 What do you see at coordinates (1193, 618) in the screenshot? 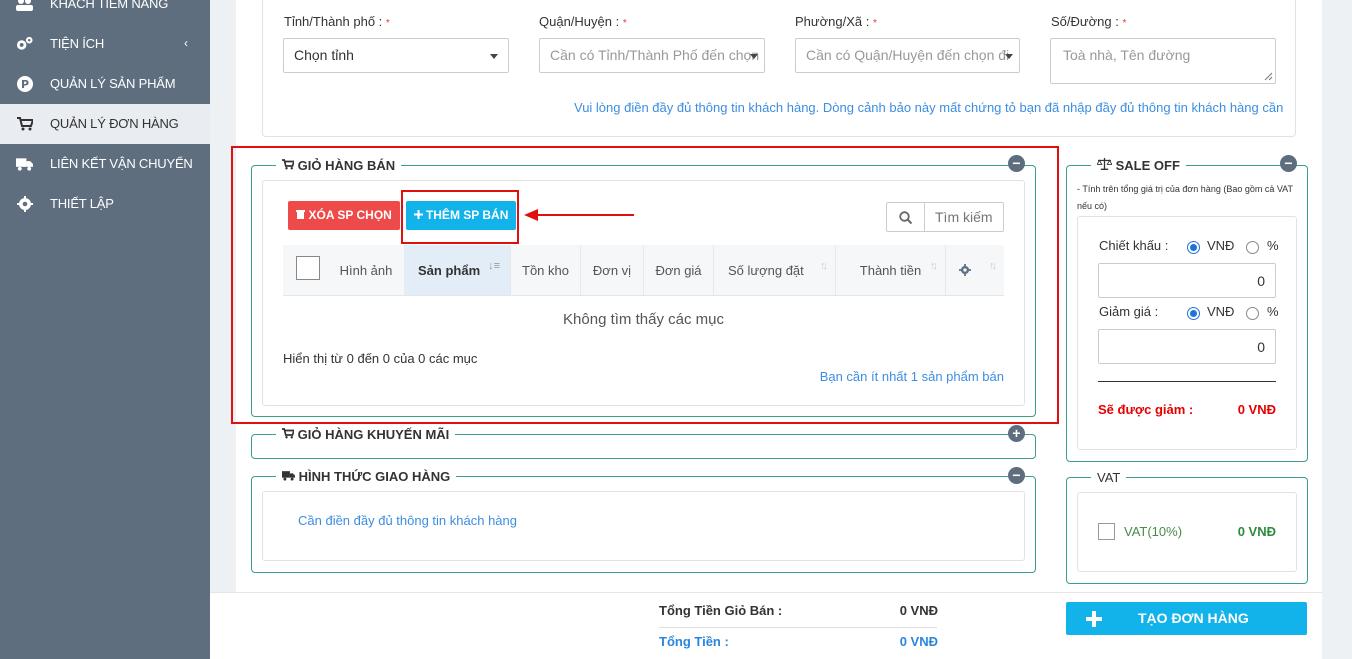
I see `create-order-label: TẠO ĐƠN HÀNG` at bounding box center [1193, 618].